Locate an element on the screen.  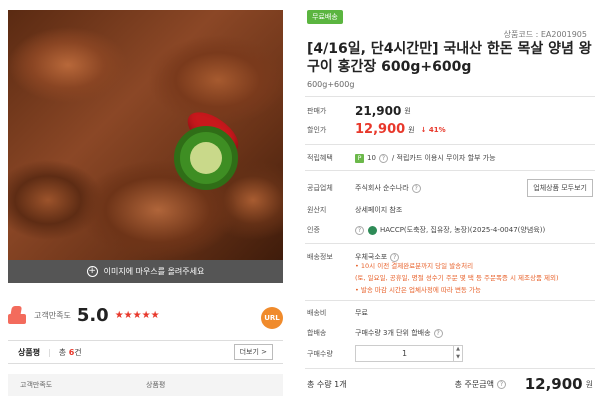
customer-rating: 고객만족도 5.0 ★★★★★ is located at coordinates (84, 315).